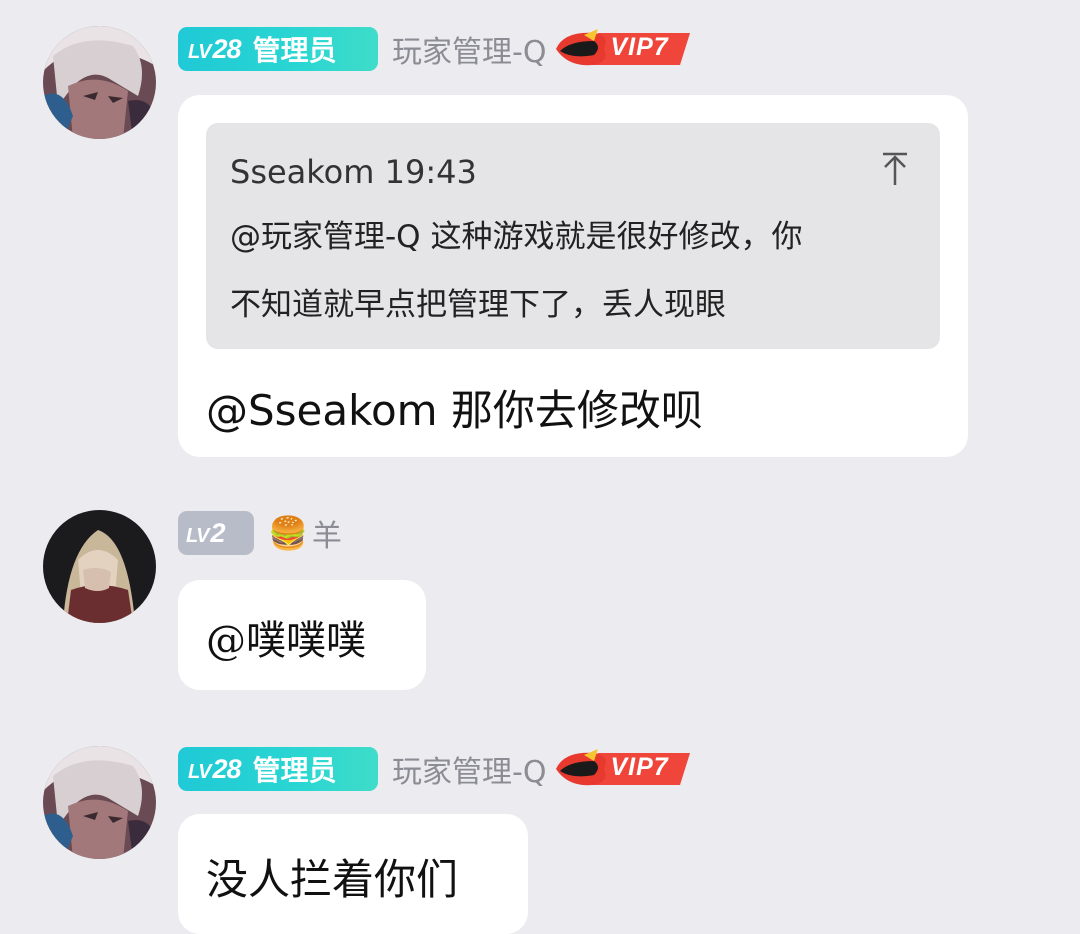  What do you see at coordinates (327, 533) in the screenshot?
I see `username: 羊` at bounding box center [327, 533].